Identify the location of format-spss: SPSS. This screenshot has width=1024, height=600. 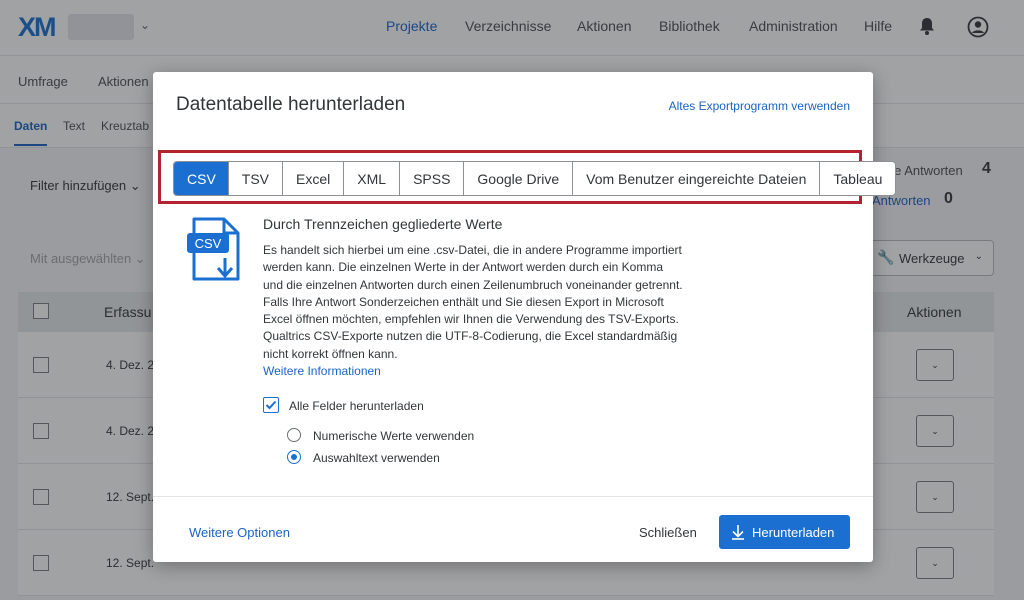
(431, 178).